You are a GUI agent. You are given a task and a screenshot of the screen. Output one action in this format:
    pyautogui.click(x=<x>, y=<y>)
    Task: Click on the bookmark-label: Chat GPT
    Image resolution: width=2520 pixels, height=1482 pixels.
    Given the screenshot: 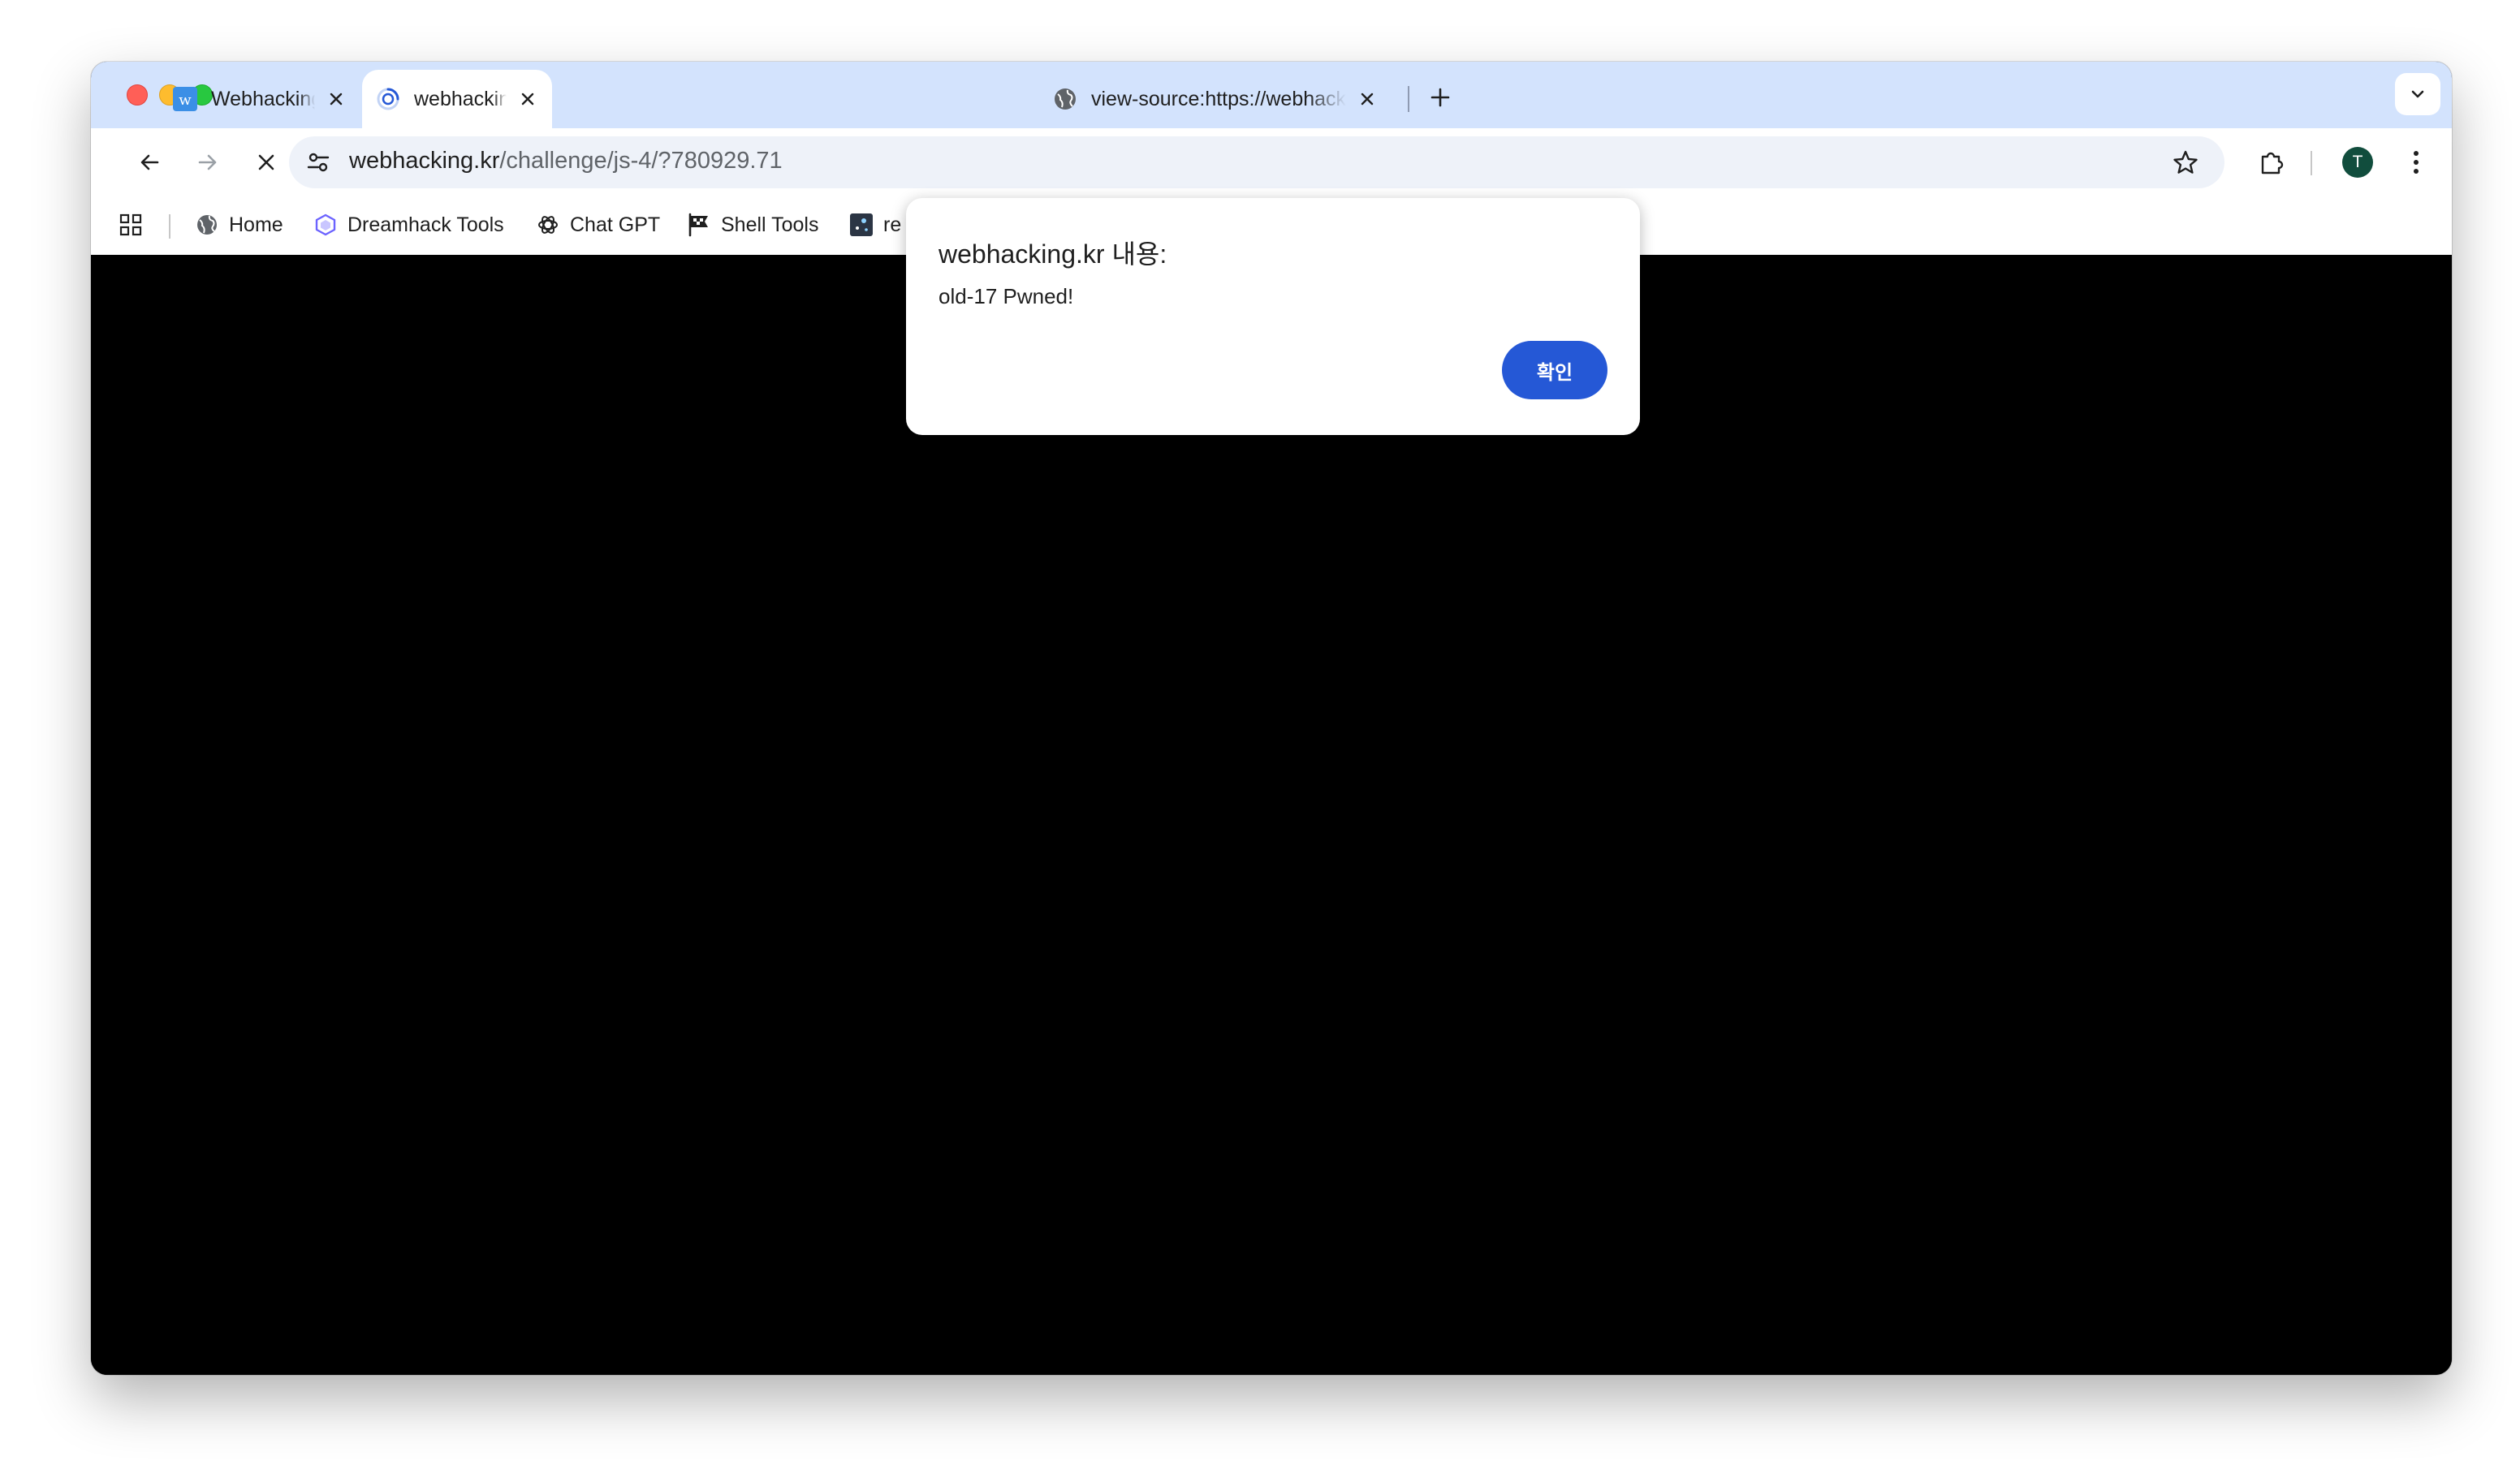 What is the action you would take?
    pyautogui.click(x=615, y=224)
    